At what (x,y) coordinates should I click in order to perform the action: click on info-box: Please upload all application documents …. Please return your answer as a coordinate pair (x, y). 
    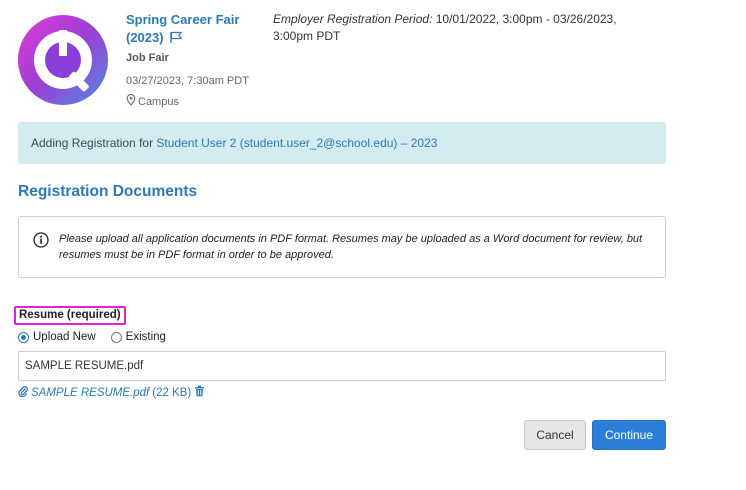
    Looking at the image, I should click on (342, 247).